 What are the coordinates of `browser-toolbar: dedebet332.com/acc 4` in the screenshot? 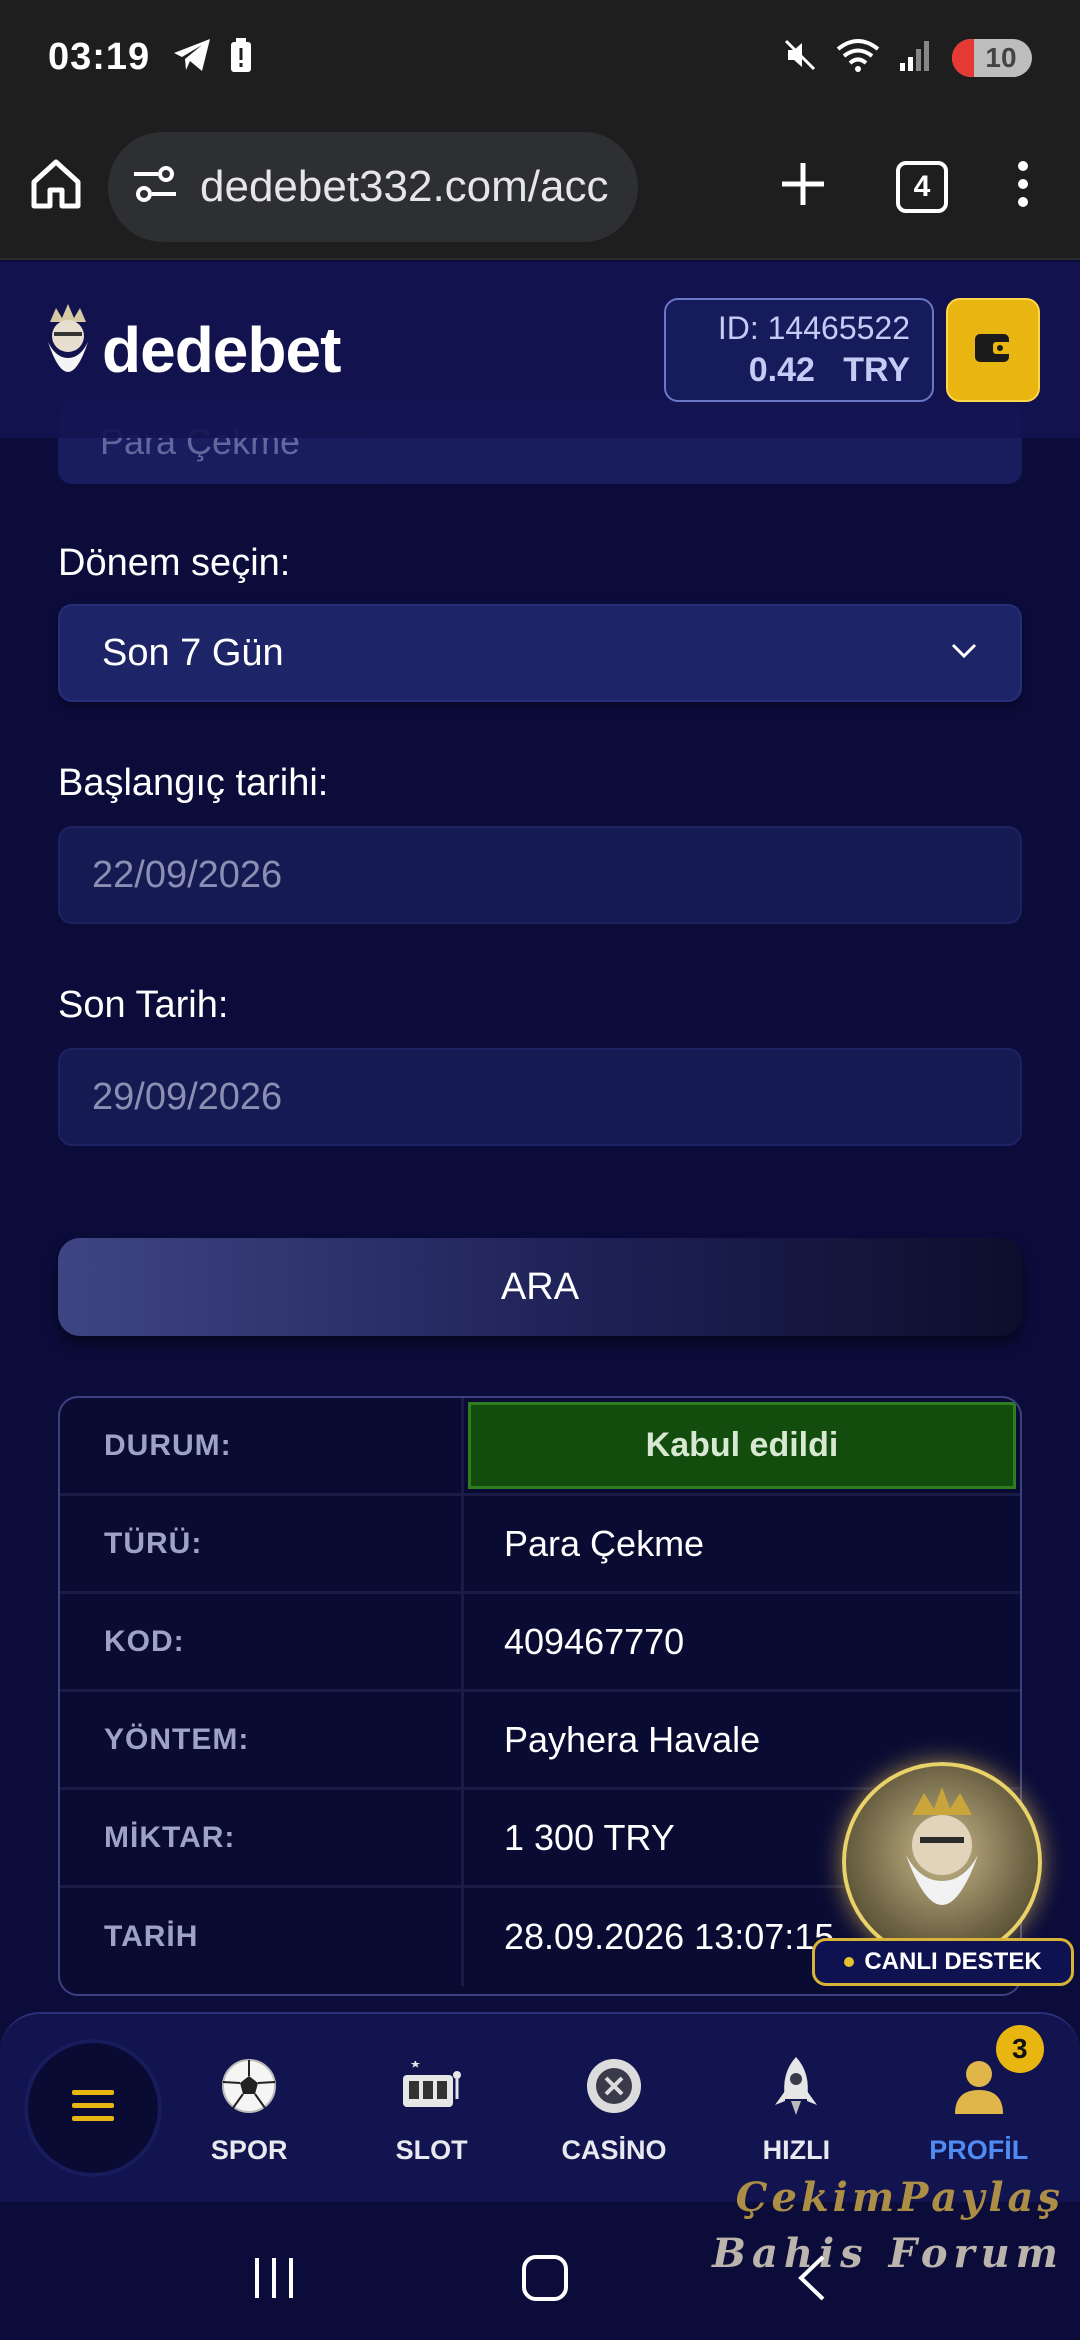 It's located at (540, 187).